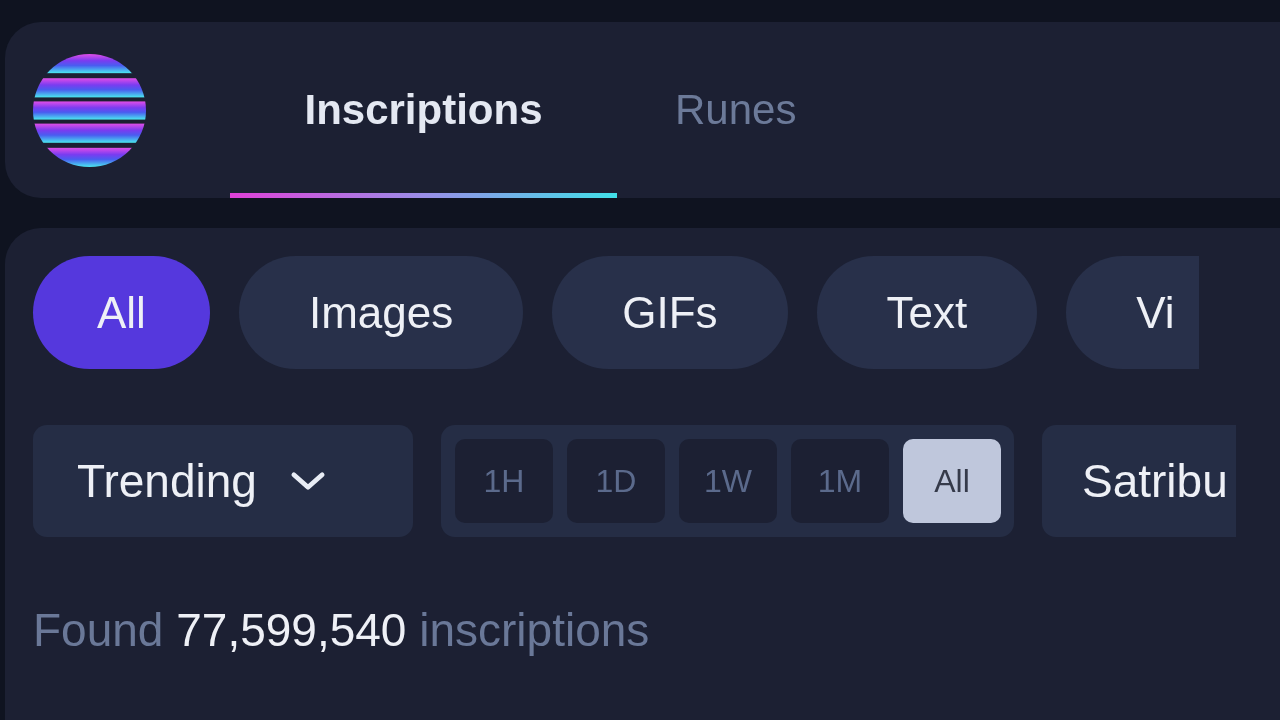 The image size is (1280, 720). Describe the element at coordinates (1132, 312) in the screenshot. I see `filter-chip: Vi` at that location.